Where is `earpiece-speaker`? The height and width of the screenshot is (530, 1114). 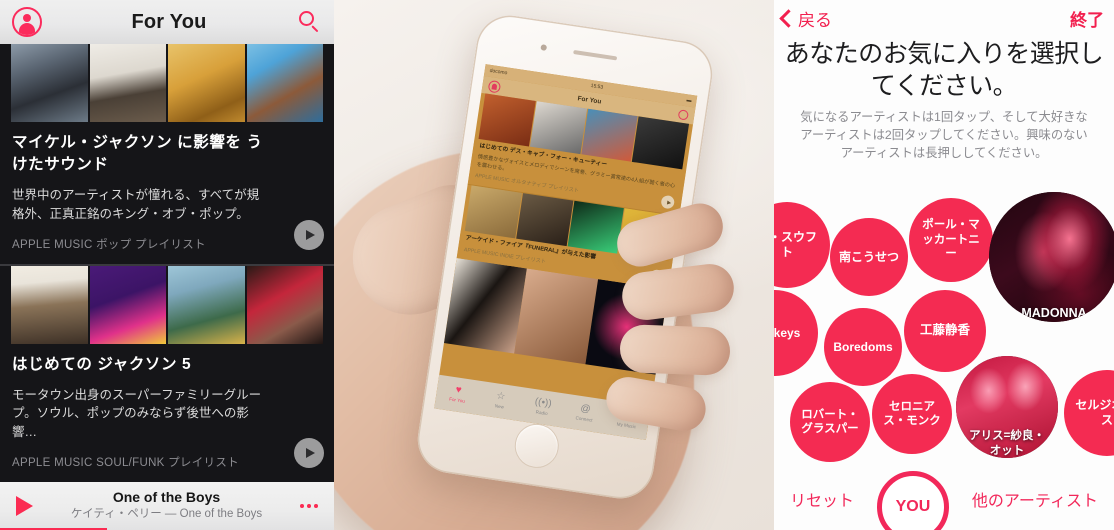
earpiece-speaker is located at coordinates (595, 55).